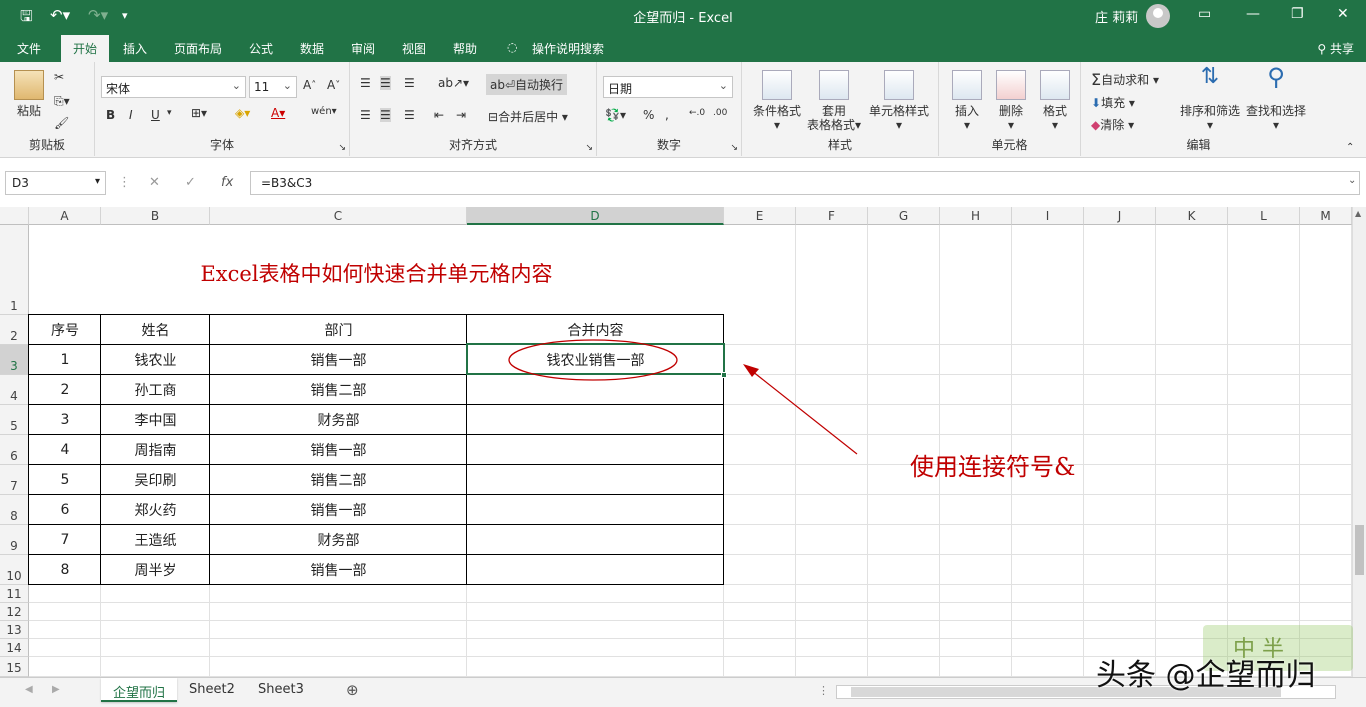  What do you see at coordinates (615, 115) in the screenshot?
I see `accounting-icon: 💱▾` at bounding box center [615, 115].